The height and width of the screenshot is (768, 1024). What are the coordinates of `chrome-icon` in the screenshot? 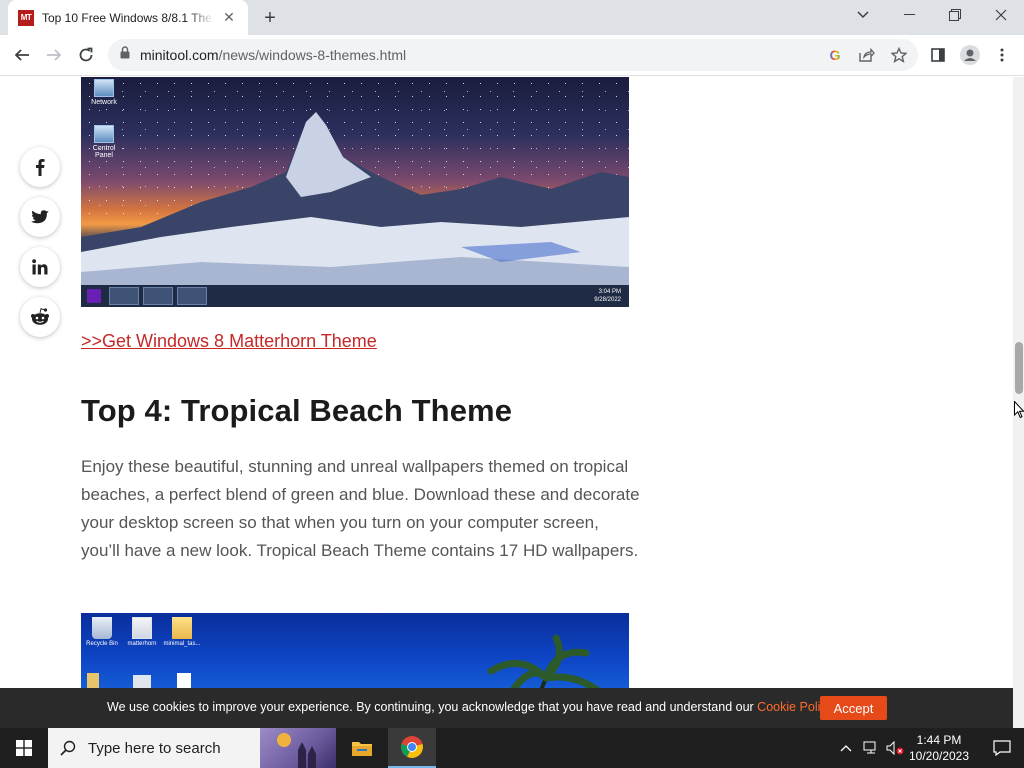 It's located at (412, 747).